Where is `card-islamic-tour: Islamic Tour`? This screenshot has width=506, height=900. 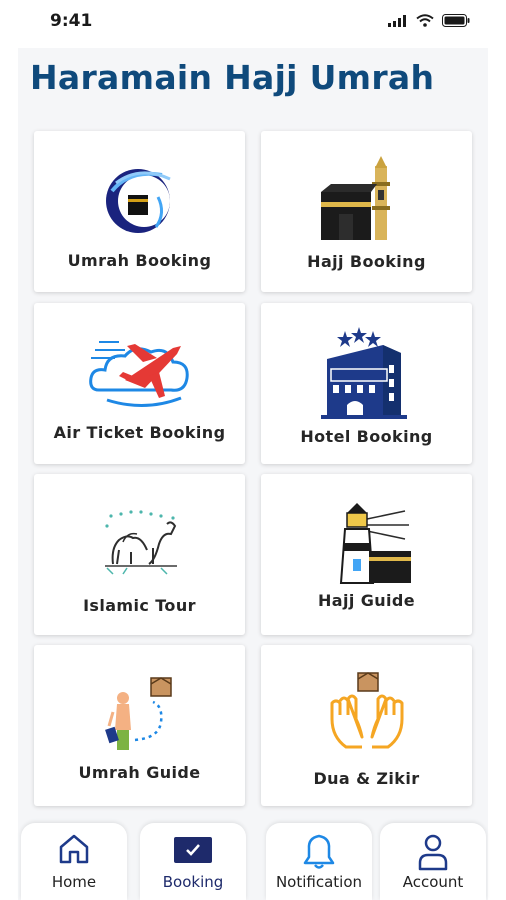 card-islamic-tour: Islamic Tour is located at coordinates (139, 554).